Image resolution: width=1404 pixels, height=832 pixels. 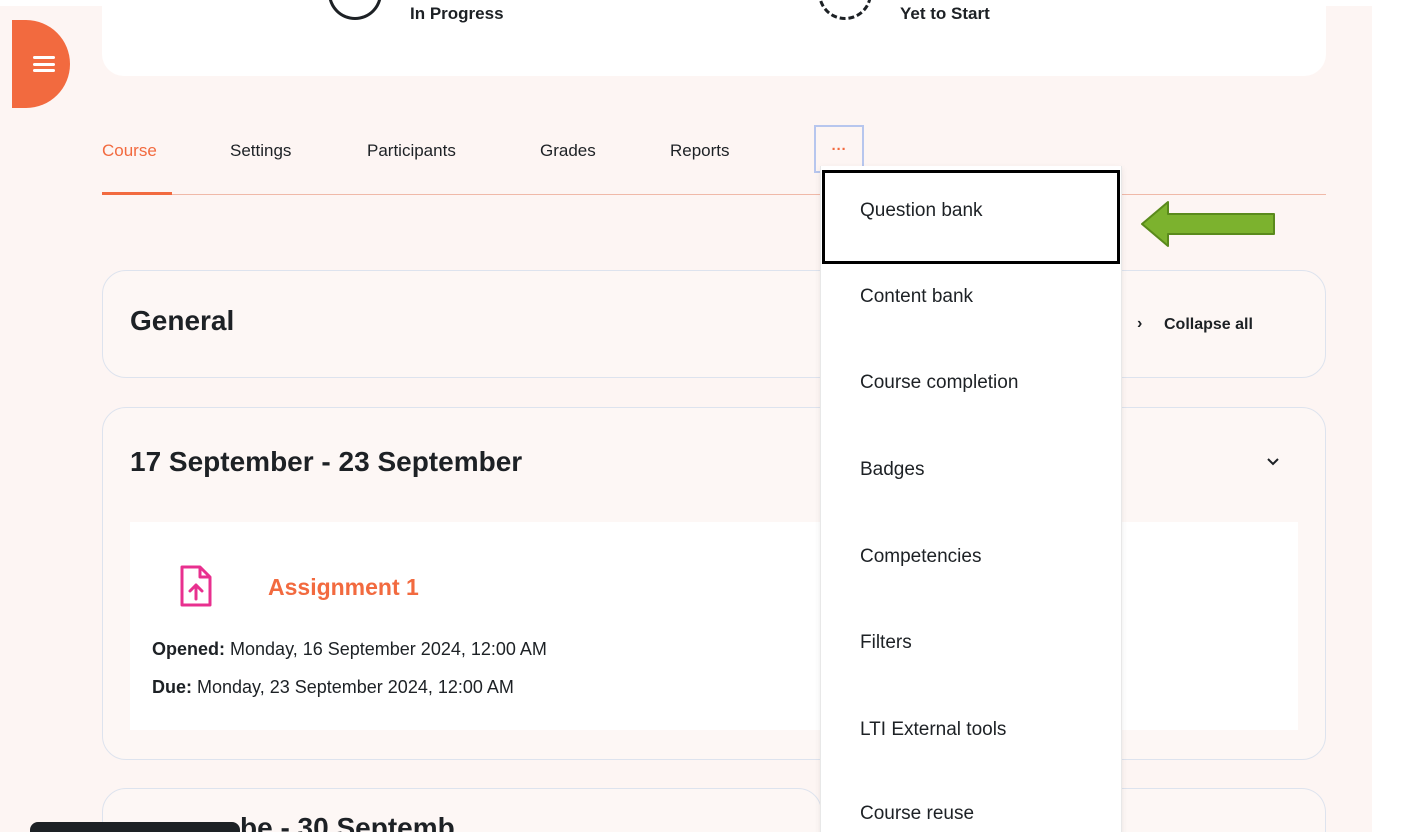 I want to click on assignment-link: Assignment 1, so click(x=343, y=587).